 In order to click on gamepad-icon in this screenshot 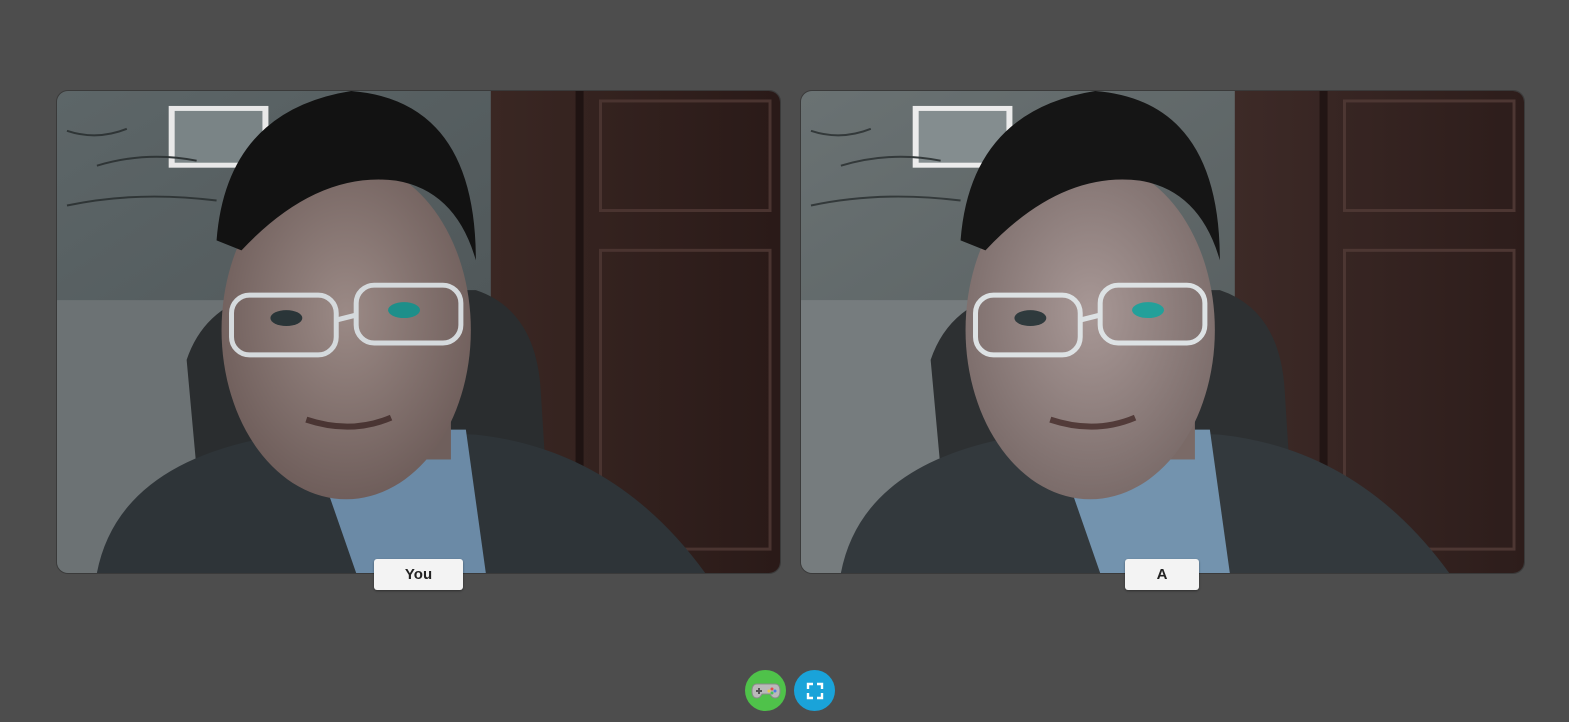, I will do `click(765, 691)`.